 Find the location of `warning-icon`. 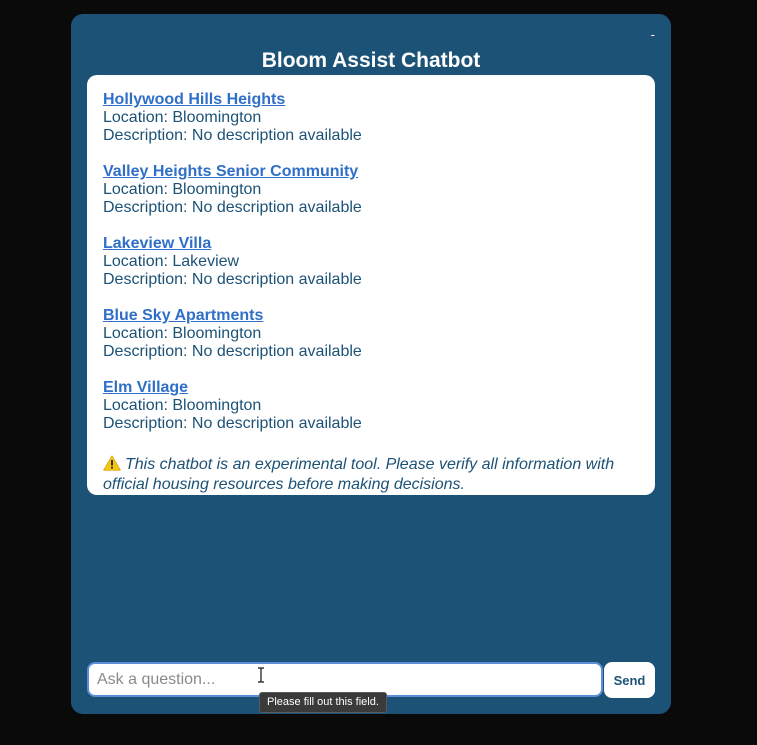

warning-icon is located at coordinates (112, 463).